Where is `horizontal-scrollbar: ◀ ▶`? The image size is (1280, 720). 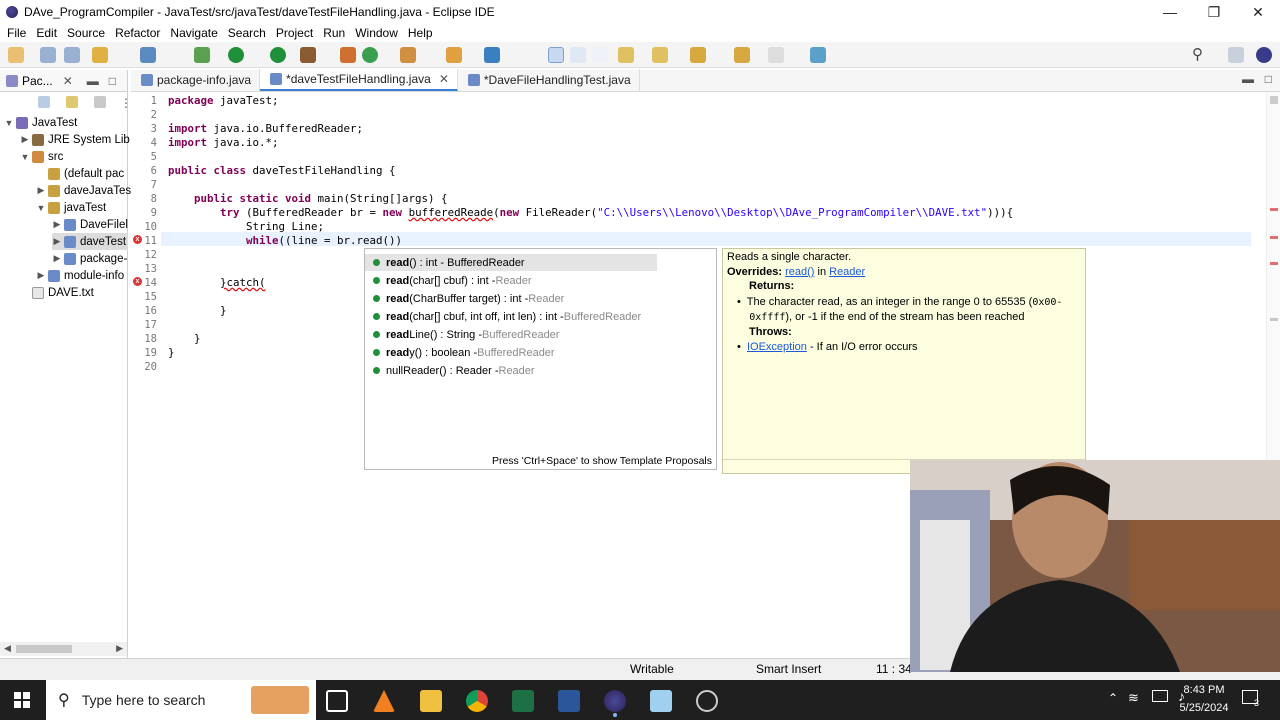
horizontal-scrollbar: ◀ ▶ is located at coordinates (63, 649).